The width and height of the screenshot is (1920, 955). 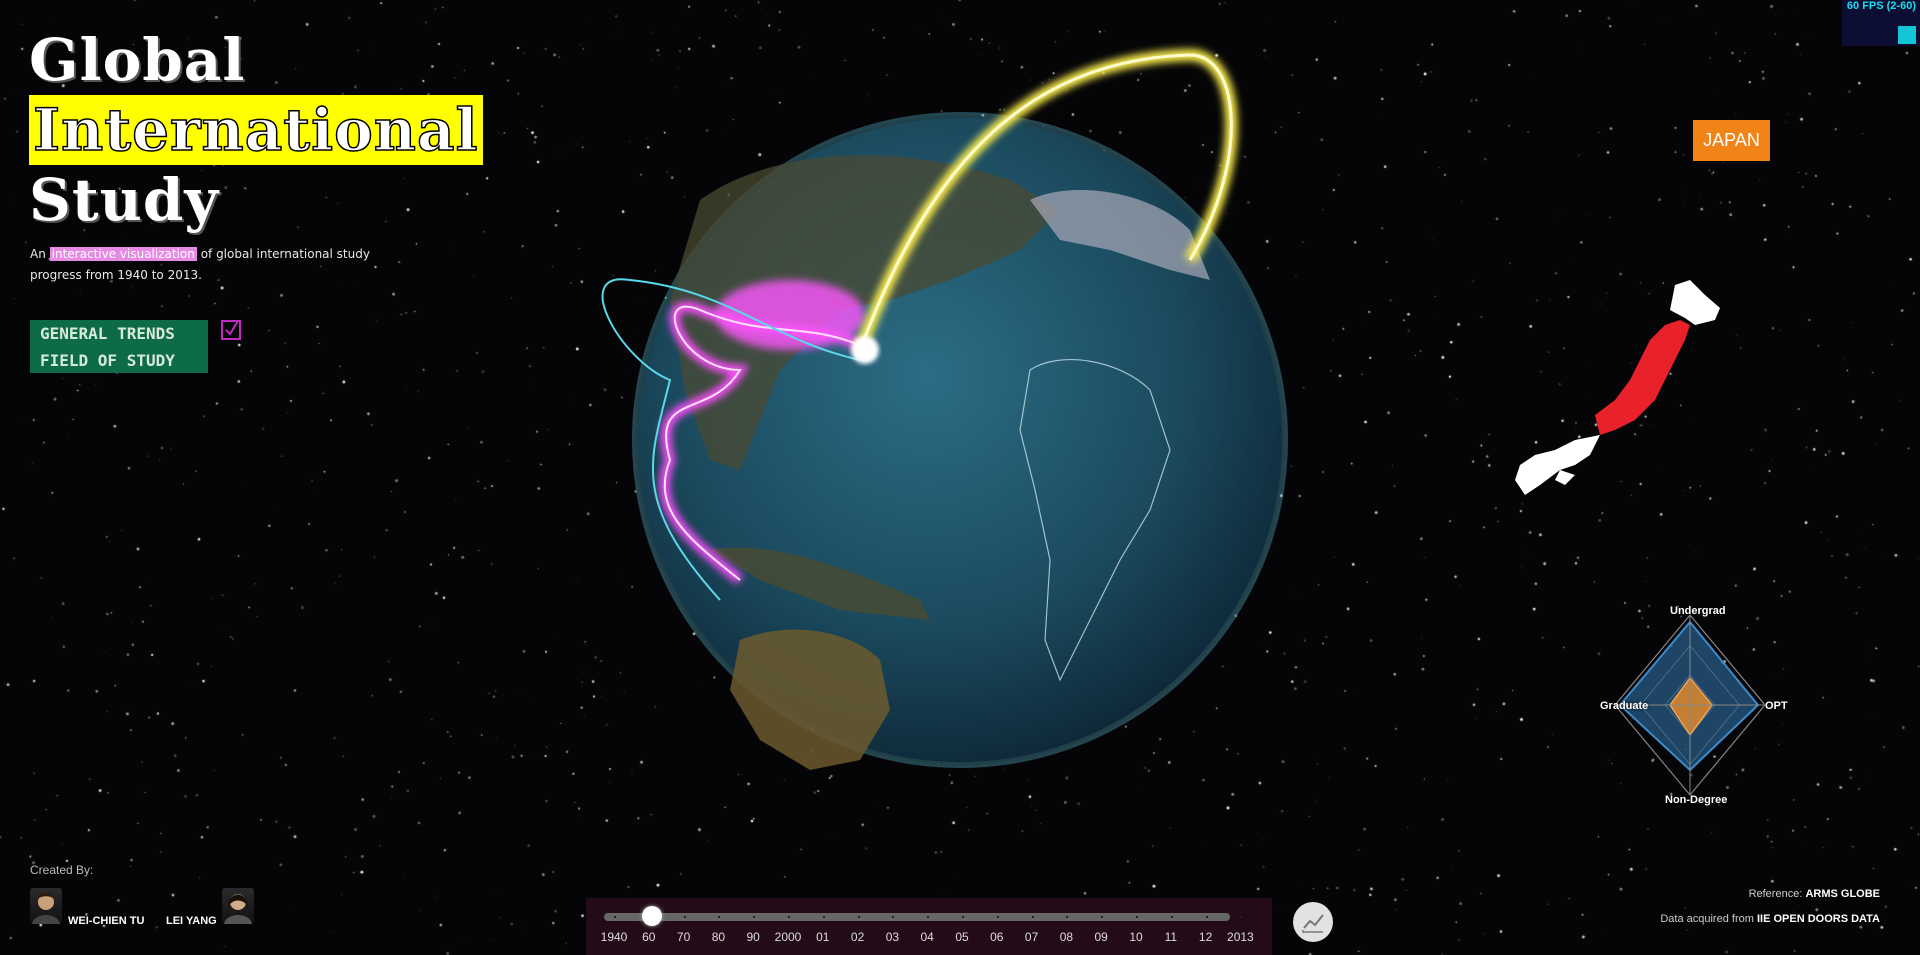 I want to click on mode-checkbox, so click(x=231, y=330).